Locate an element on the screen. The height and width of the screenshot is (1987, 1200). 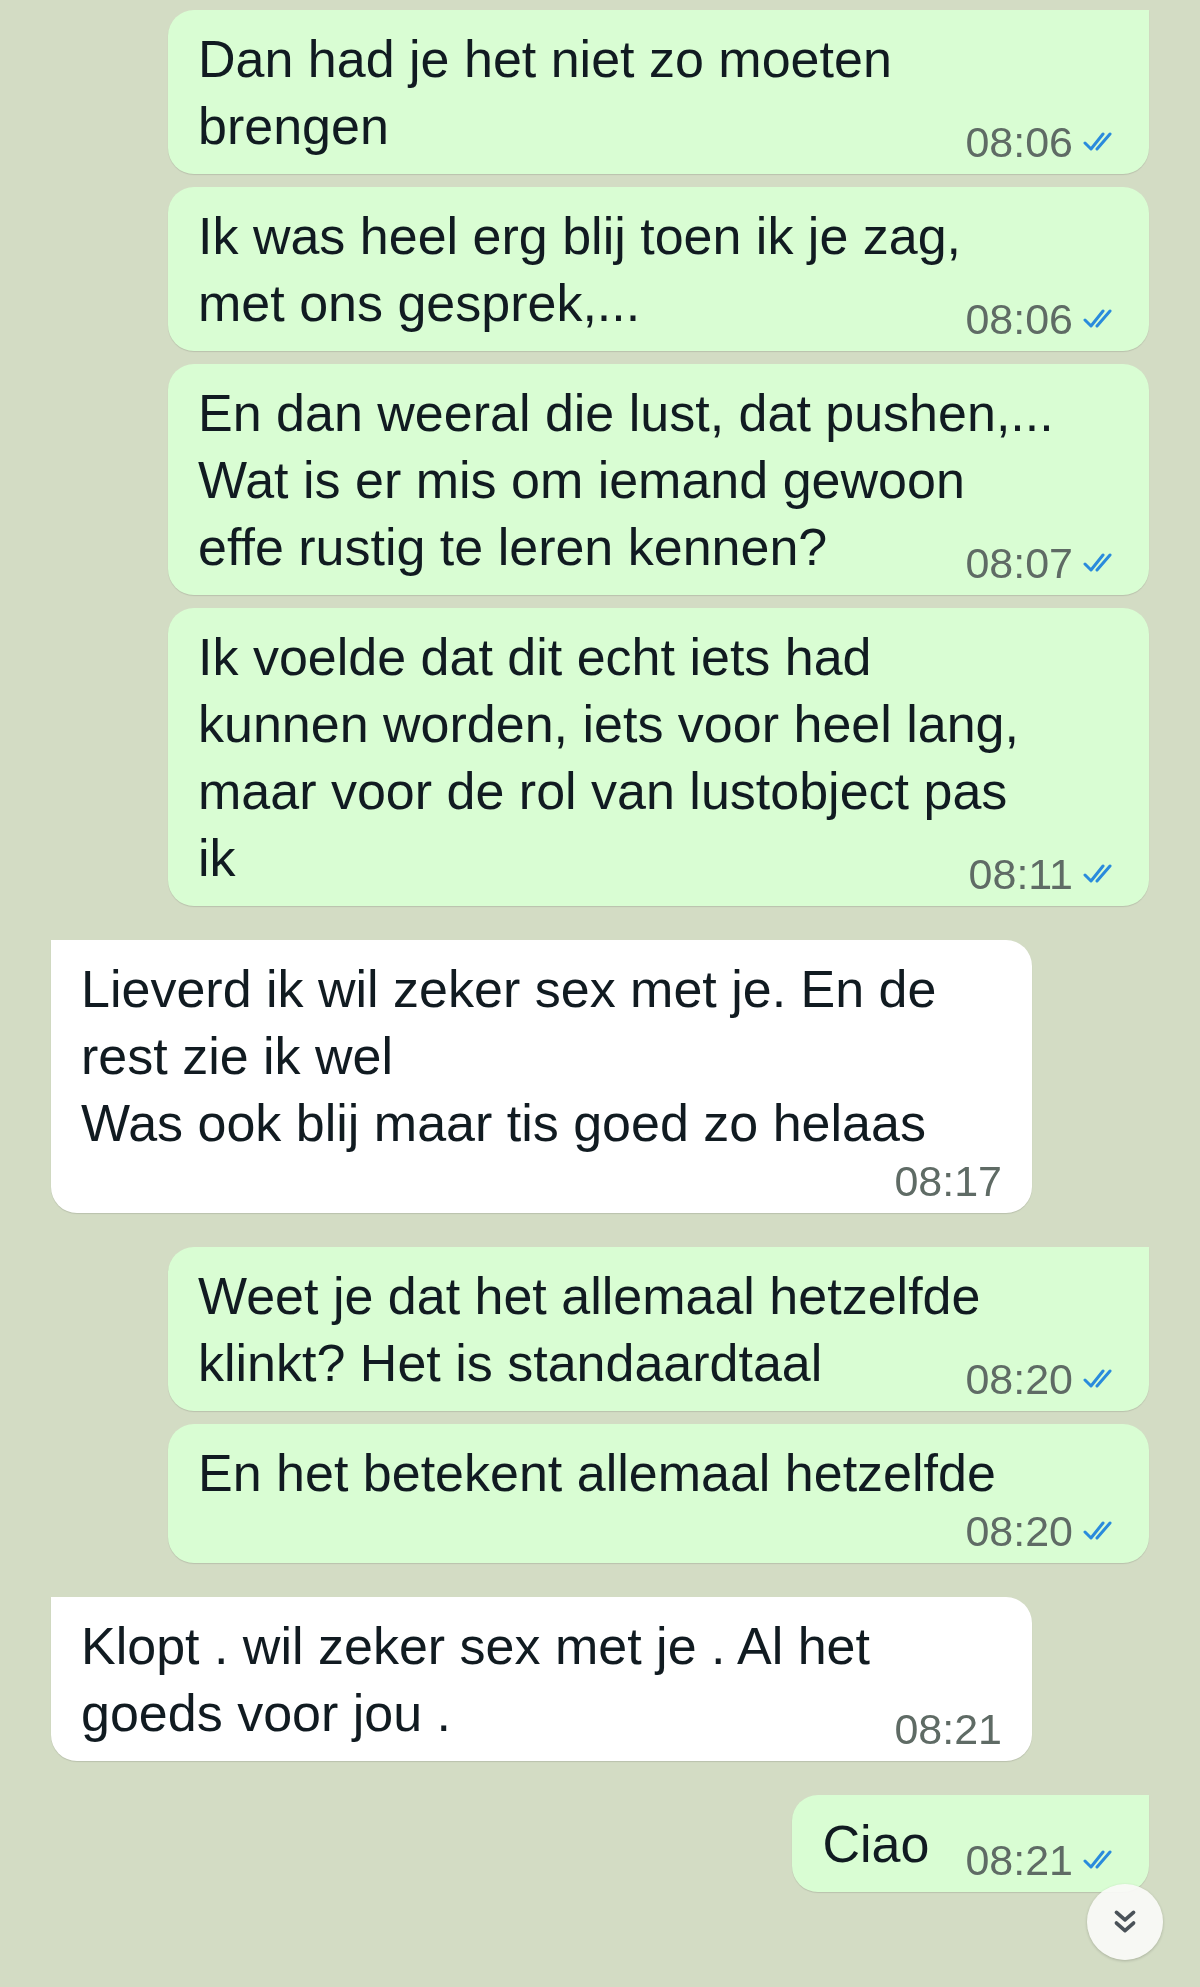
message-line: Lieverd ik wil zeker sex met je. En de is located at coordinates (509, 989).